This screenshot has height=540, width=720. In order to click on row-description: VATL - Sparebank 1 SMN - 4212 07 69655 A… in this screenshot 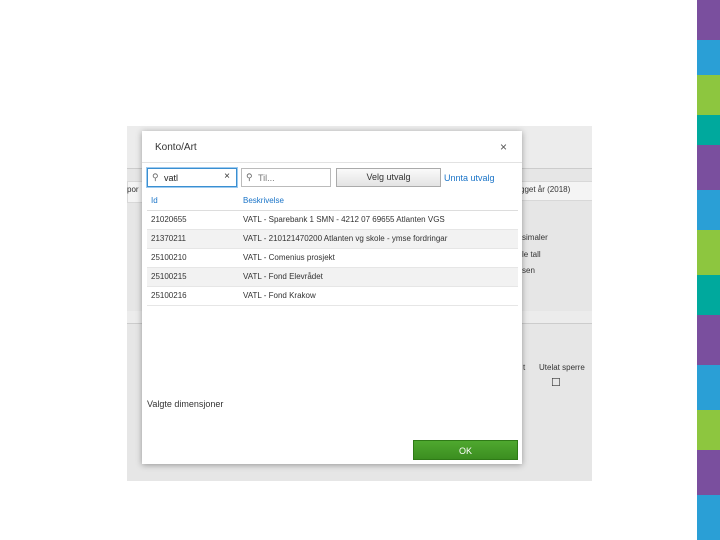, I will do `click(344, 219)`.